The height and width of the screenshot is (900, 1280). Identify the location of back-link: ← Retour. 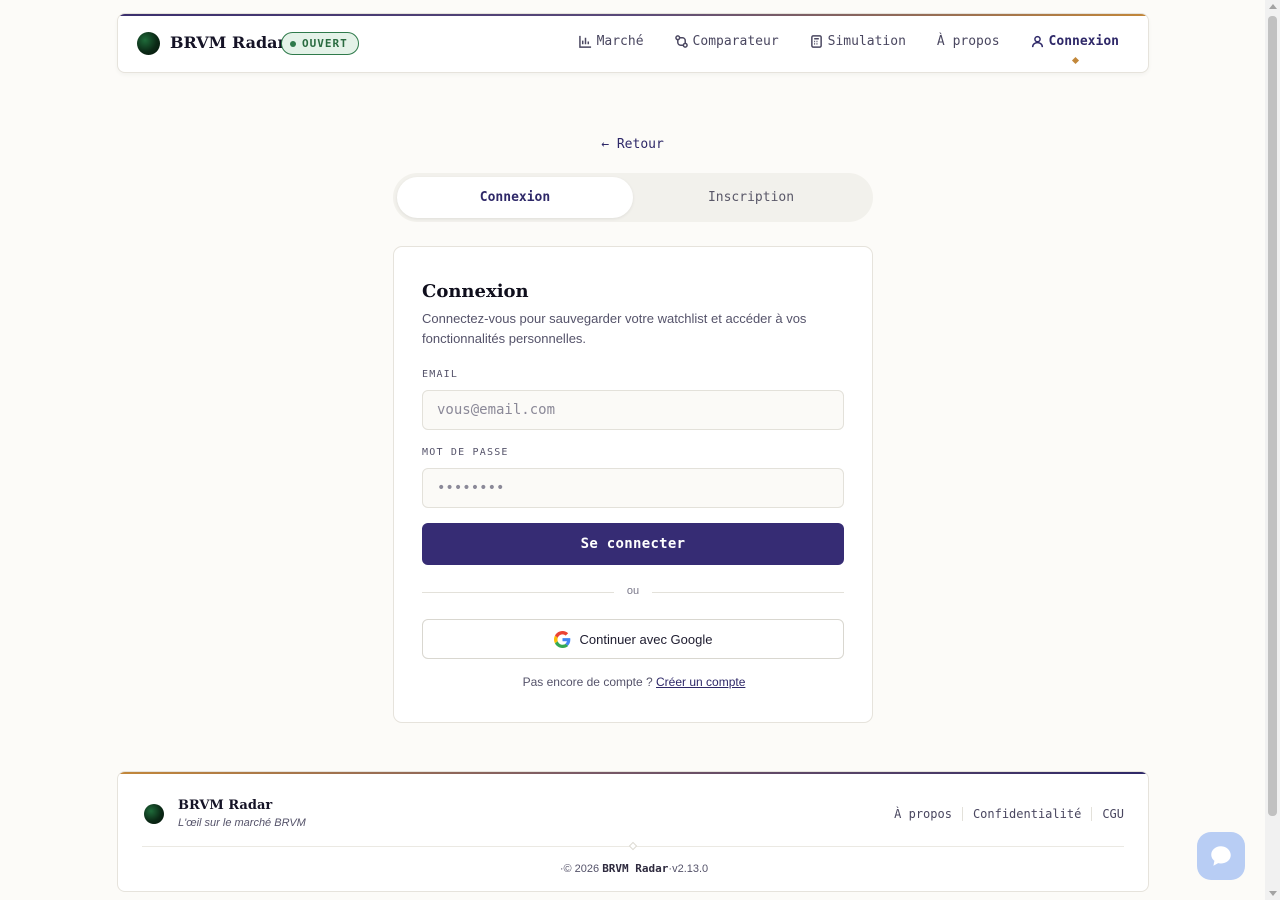
(632, 144).